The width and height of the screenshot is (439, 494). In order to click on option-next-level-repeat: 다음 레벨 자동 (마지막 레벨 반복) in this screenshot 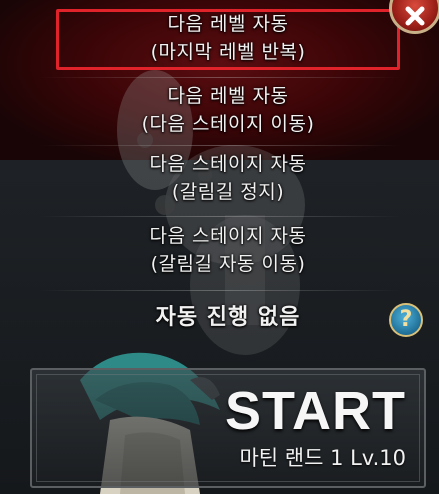, I will do `click(228, 38)`.